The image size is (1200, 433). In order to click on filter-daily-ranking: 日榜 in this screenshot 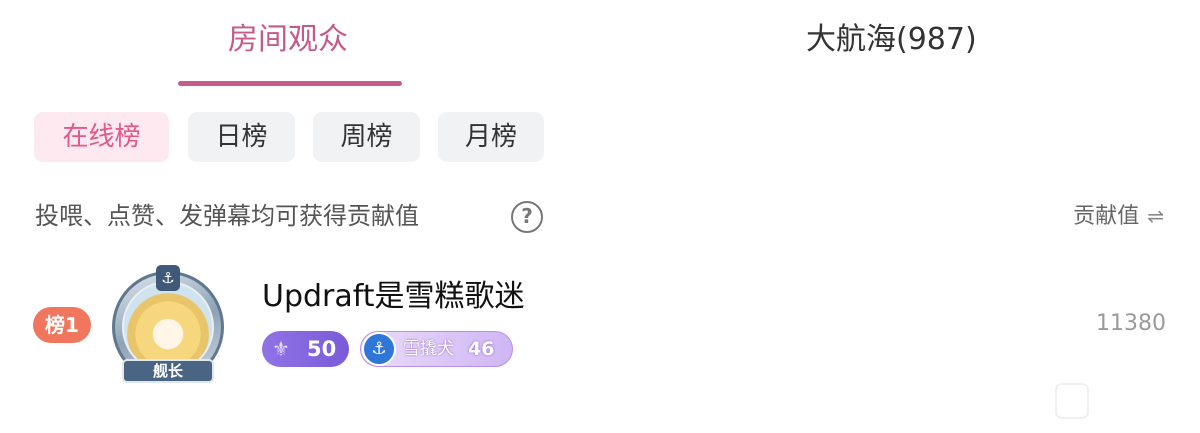, I will do `click(241, 137)`.